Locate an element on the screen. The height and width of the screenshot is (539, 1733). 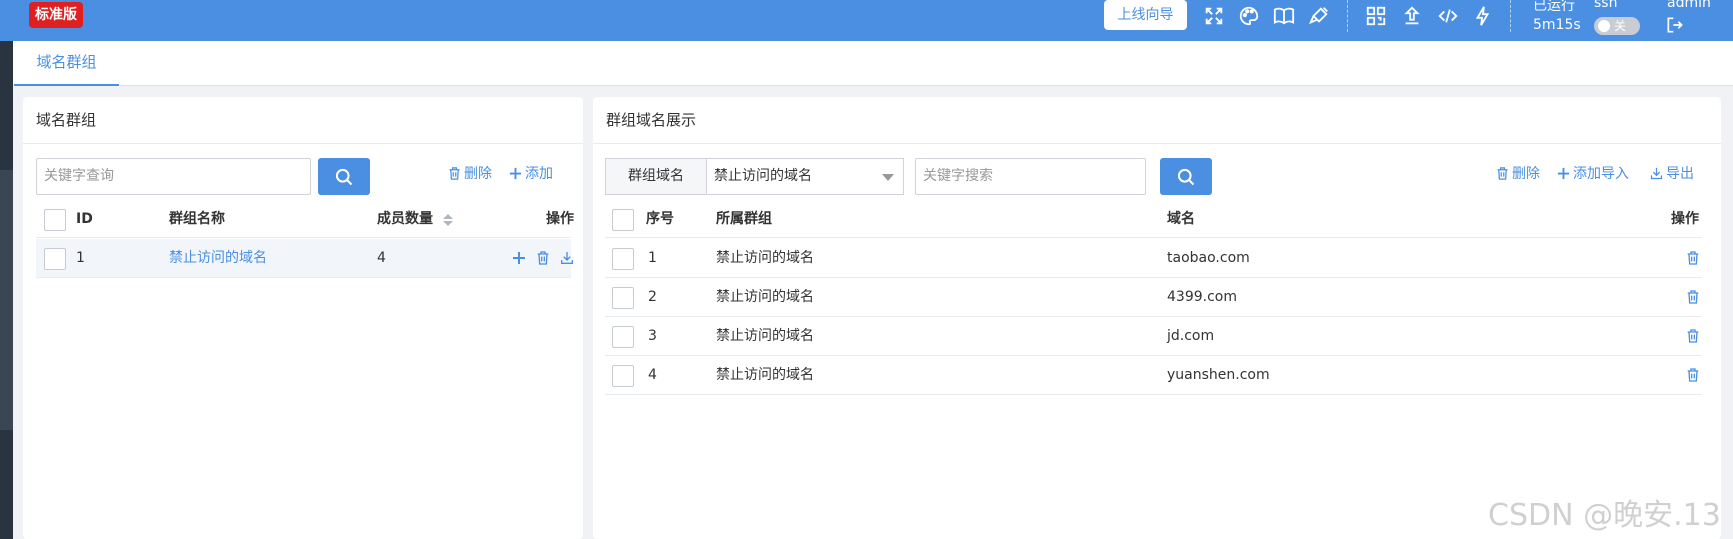
upload-icon is located at coordinates (1412, 16).